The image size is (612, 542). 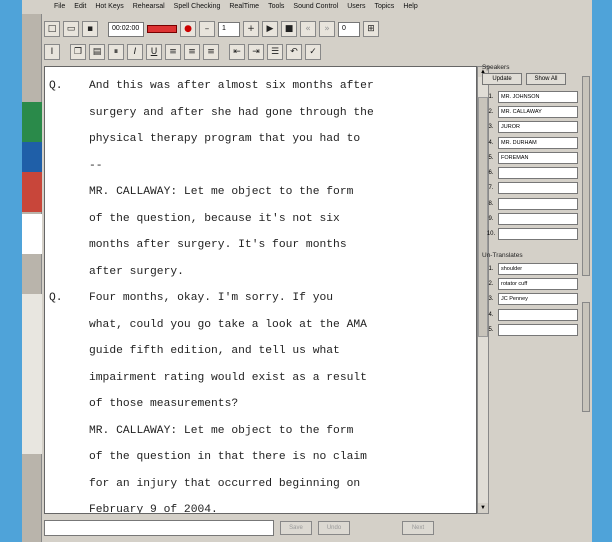 What do you see at coordinates (255, 172) in the screenshot?
I see `transcript-line: --` at bounding box center [255, 172].